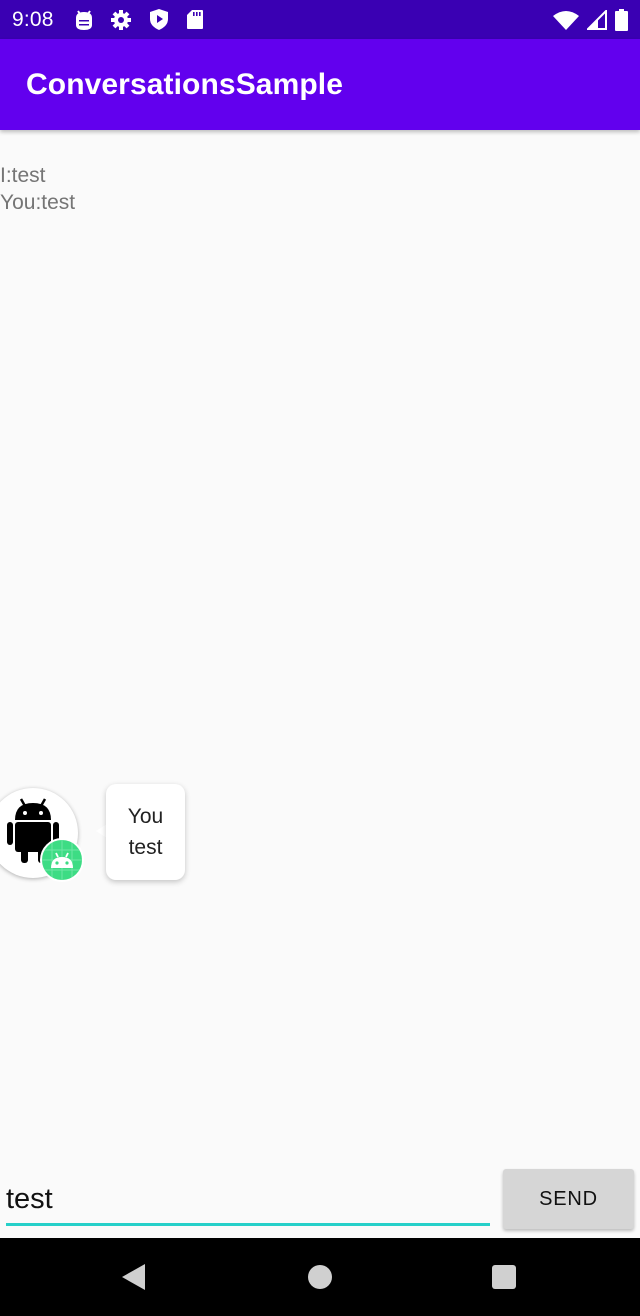 The height and width of the screenshot is (1316, 640). What do you see at coordinates (121, 20) in the screenshot?
I see `settings-gear-icon` at bounding box center [121, 20].